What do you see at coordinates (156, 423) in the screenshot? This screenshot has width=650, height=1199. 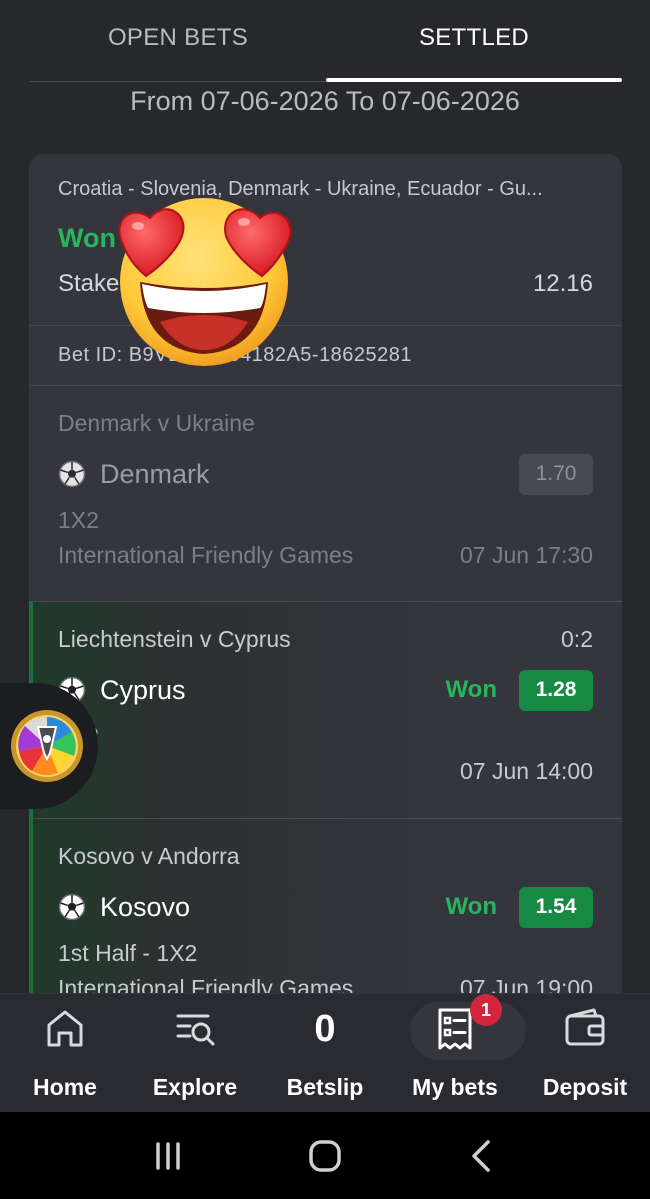 I see `selection-match: Denmark v Ukraine` at bounding box center [156, 423].